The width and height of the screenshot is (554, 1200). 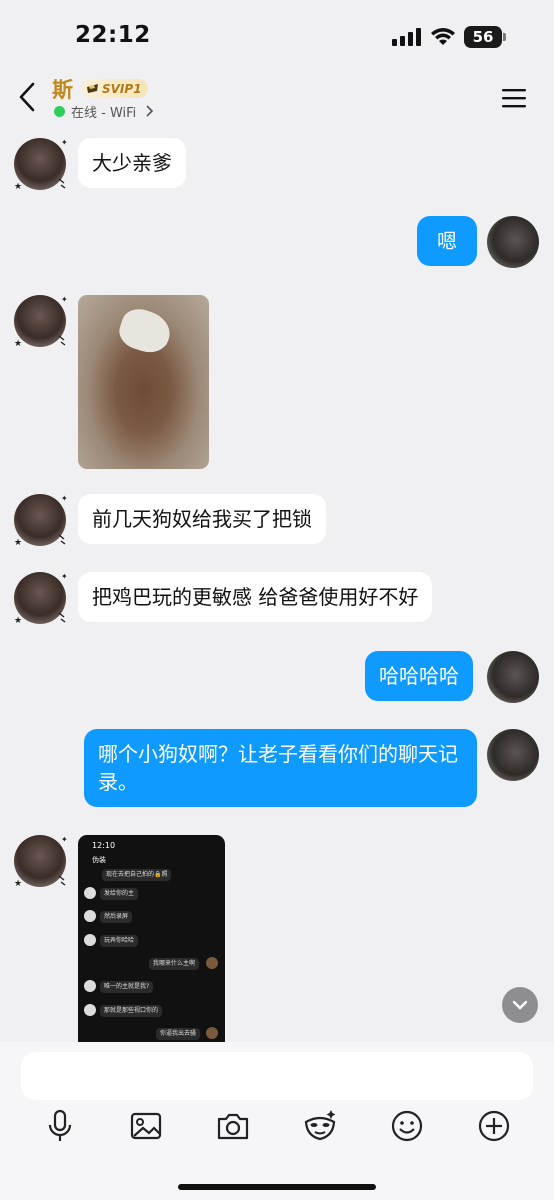 What do you see at coordinates (99, 860) in the screenshot?
I see `thumb-title: 伪装` at bounding box center [99, 860].